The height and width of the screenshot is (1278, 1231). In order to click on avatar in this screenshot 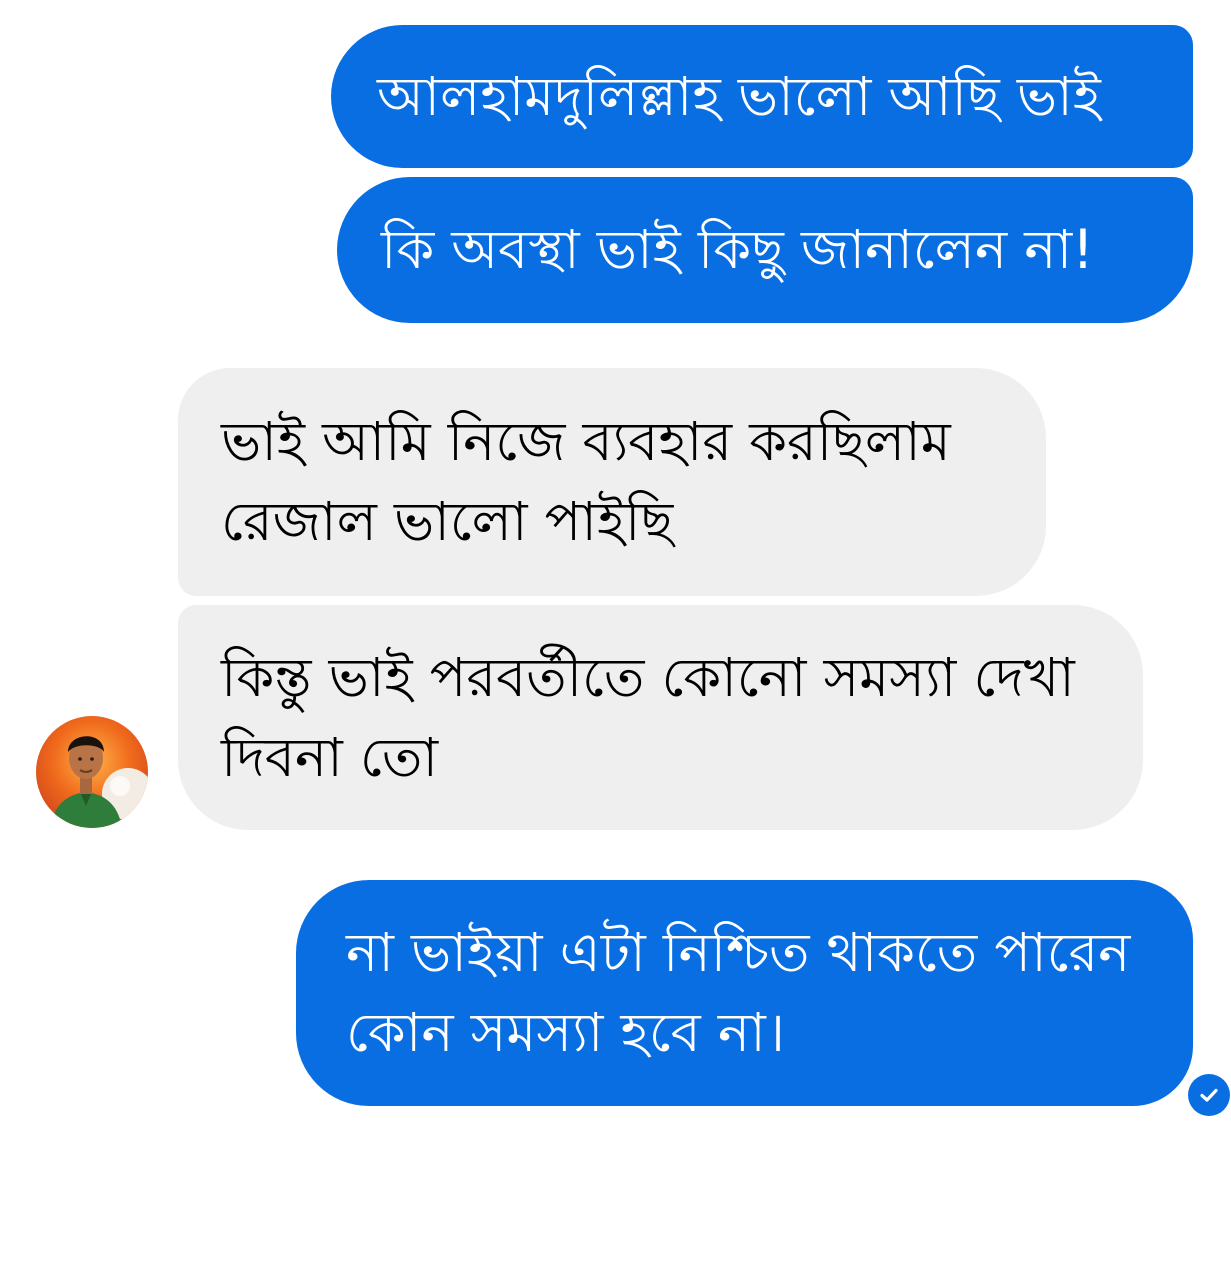, I will do `click(92, 772)`.